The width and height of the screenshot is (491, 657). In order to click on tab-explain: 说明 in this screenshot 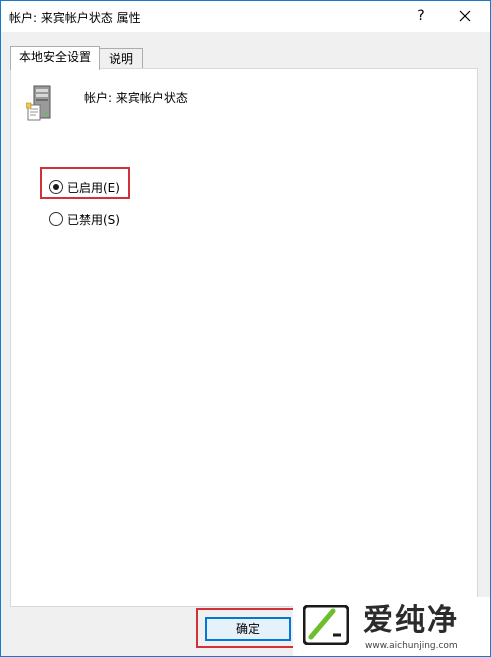, I will do `click(121, 59)`.